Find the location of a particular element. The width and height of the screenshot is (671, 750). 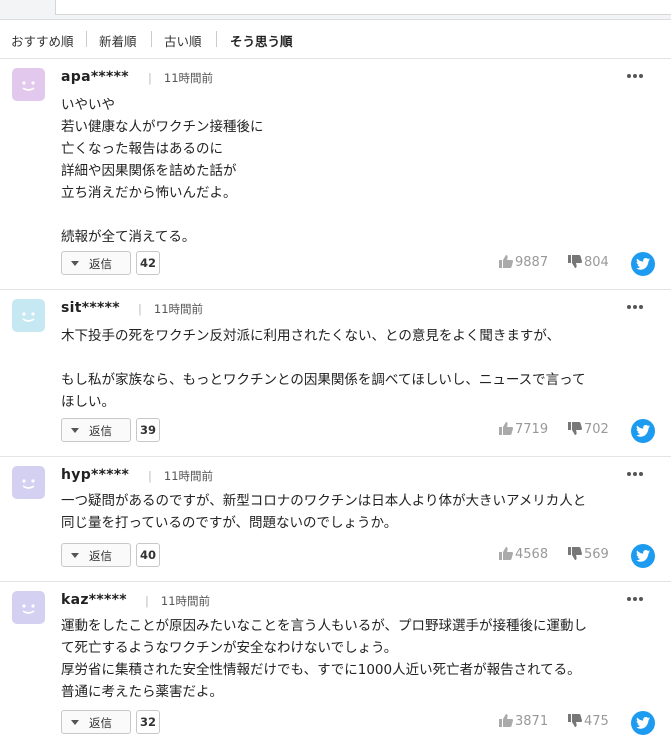

tab-recommended: おすすめ順 is located at coordinates (42, 40).